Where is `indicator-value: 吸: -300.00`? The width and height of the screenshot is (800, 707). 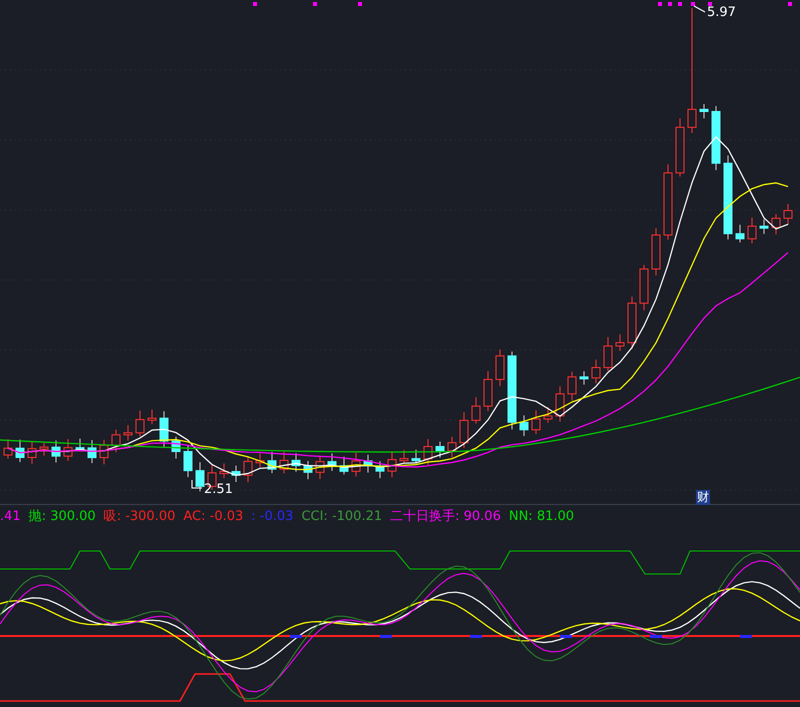 indicator-value: 吸: -300.00 is located at coordinates (140, 517).